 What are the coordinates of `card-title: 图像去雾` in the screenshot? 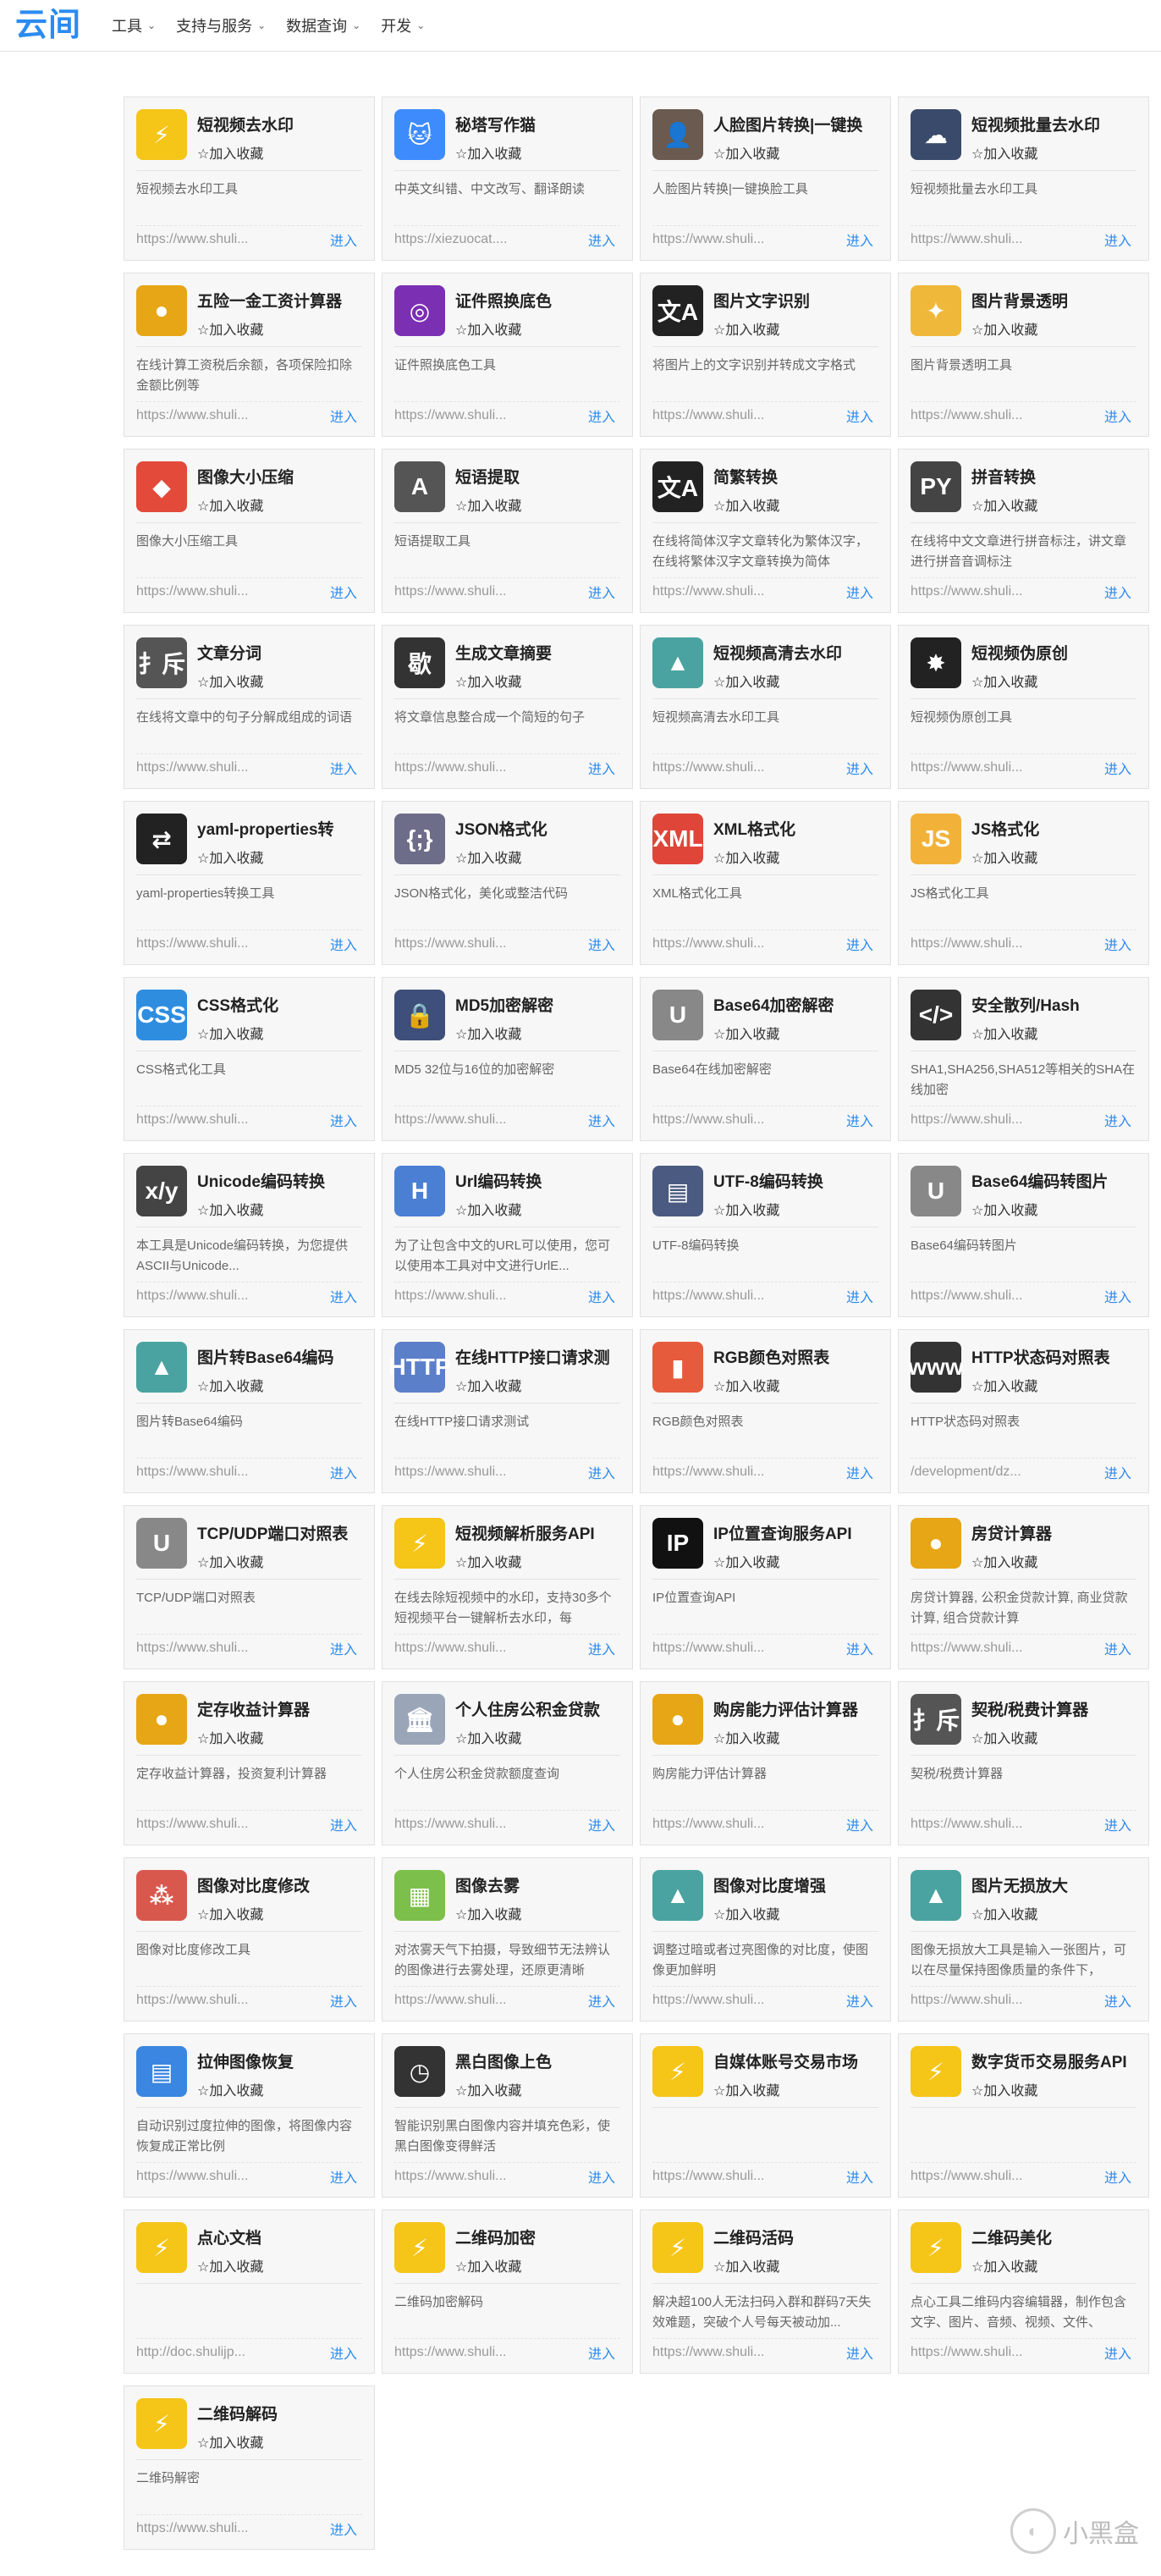 It's located at (488, 1885).